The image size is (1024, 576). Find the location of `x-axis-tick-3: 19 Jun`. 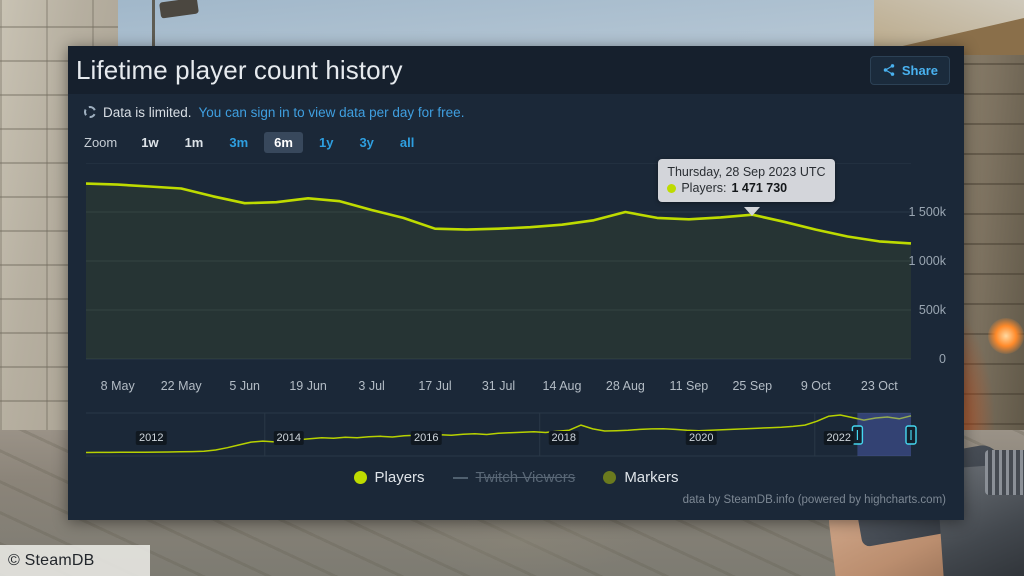

x-axis-tick-3: 19 Jun is located at coordinates (308, 386).